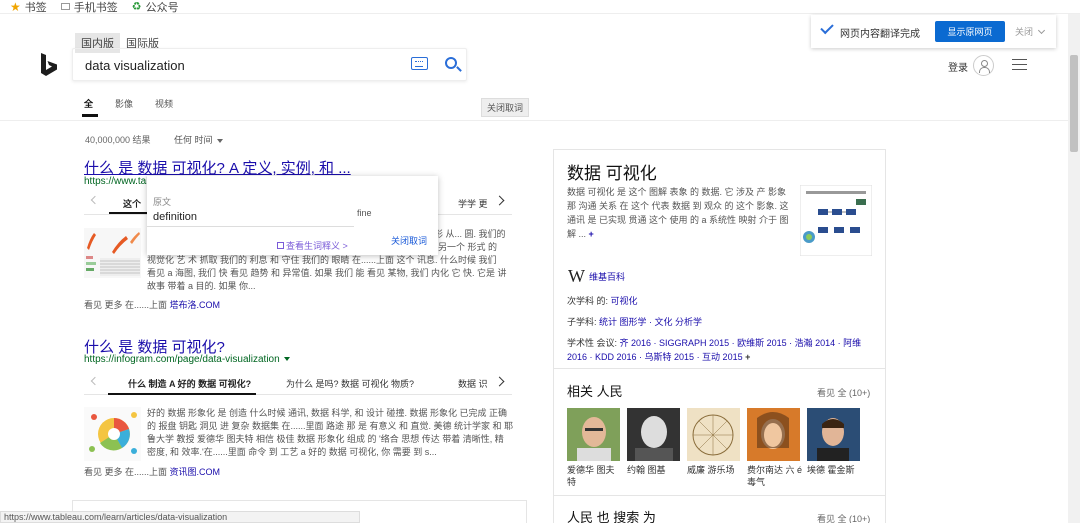 The width and height of the screenshot is (1080, 523). What do you see at coordinates (118, 140) in the screenshot?
I see `results-count: 40,000,000 结果` at bounding box center [118, 140].